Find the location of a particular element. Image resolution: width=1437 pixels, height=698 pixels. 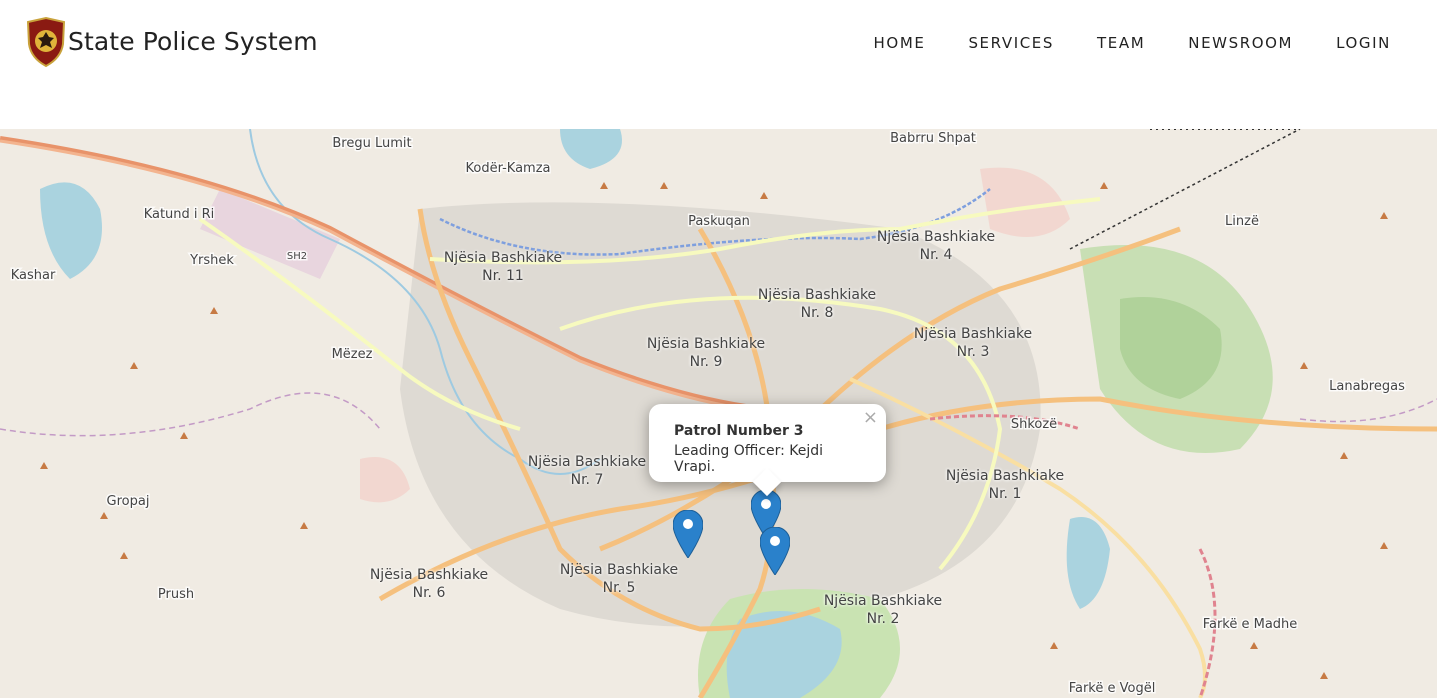

label-yrshek: Yrshek is located at coordinates (211, 260).